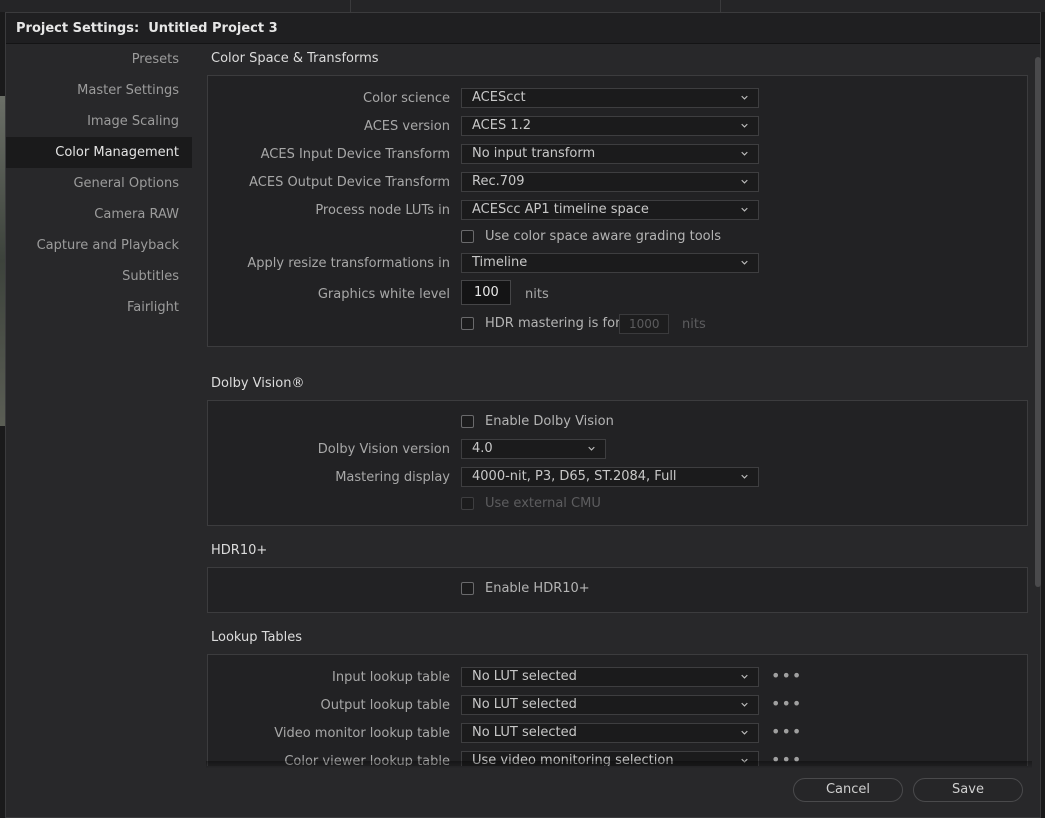 The height and width of the screenshot is (818, 1045). I want to click on aces-odt-value: Rec.709, so click(498, 181).